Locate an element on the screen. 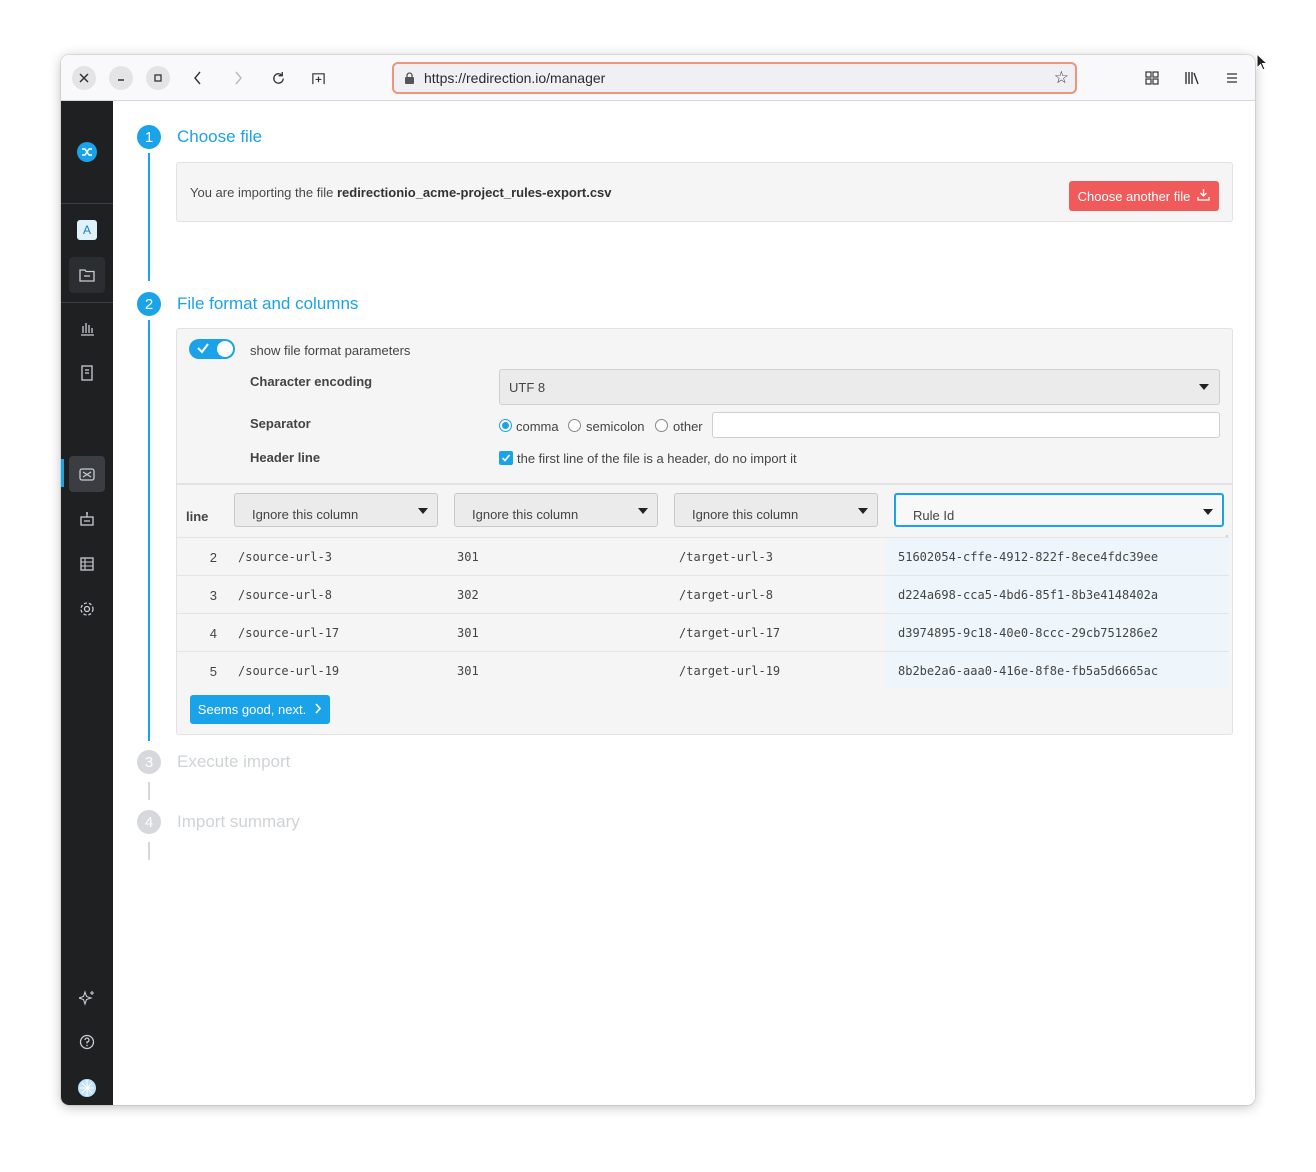 The image size is (1316, 1172). format-params-toggle is located at coordinates (212, 349).